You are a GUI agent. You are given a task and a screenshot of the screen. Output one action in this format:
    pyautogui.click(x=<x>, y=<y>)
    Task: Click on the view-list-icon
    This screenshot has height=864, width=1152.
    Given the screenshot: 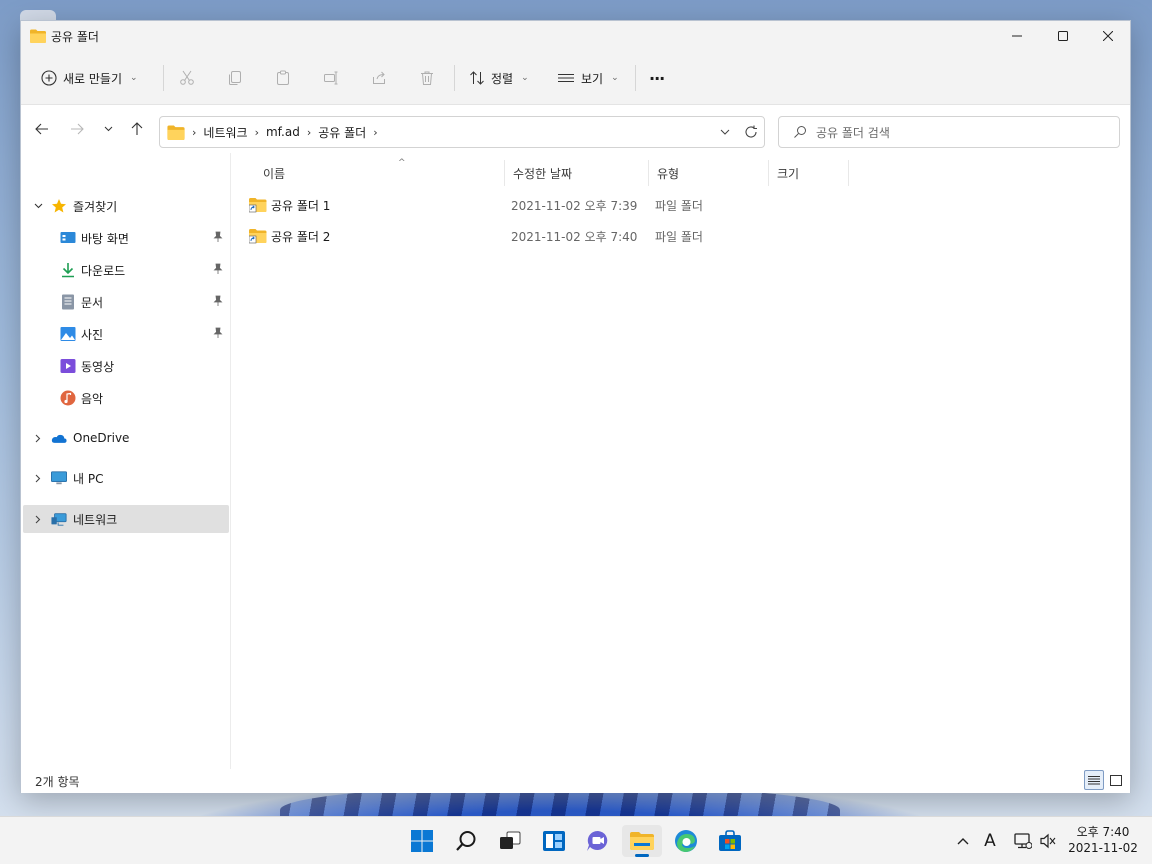 What is the action you would take?
    pyautogui.click(x=566, y=78)
    